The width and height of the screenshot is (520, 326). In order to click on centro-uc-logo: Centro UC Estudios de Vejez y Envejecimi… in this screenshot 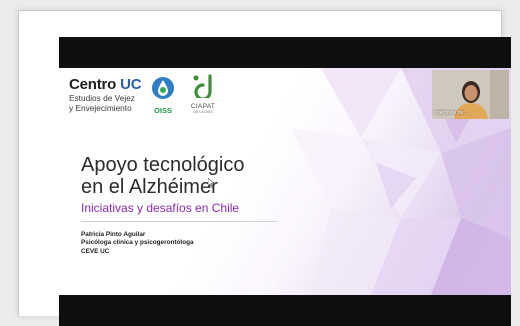, I will do `click(105, 95)`.